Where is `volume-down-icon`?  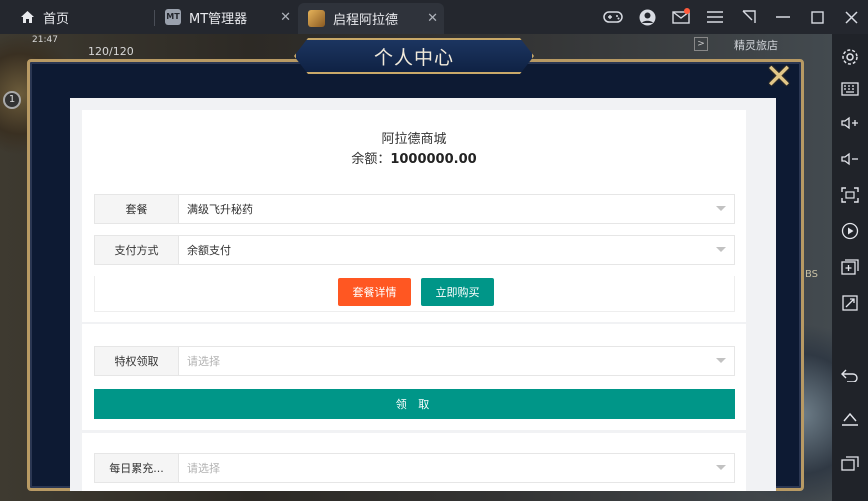
volume-down-icon is located at coordinates (850, 159).